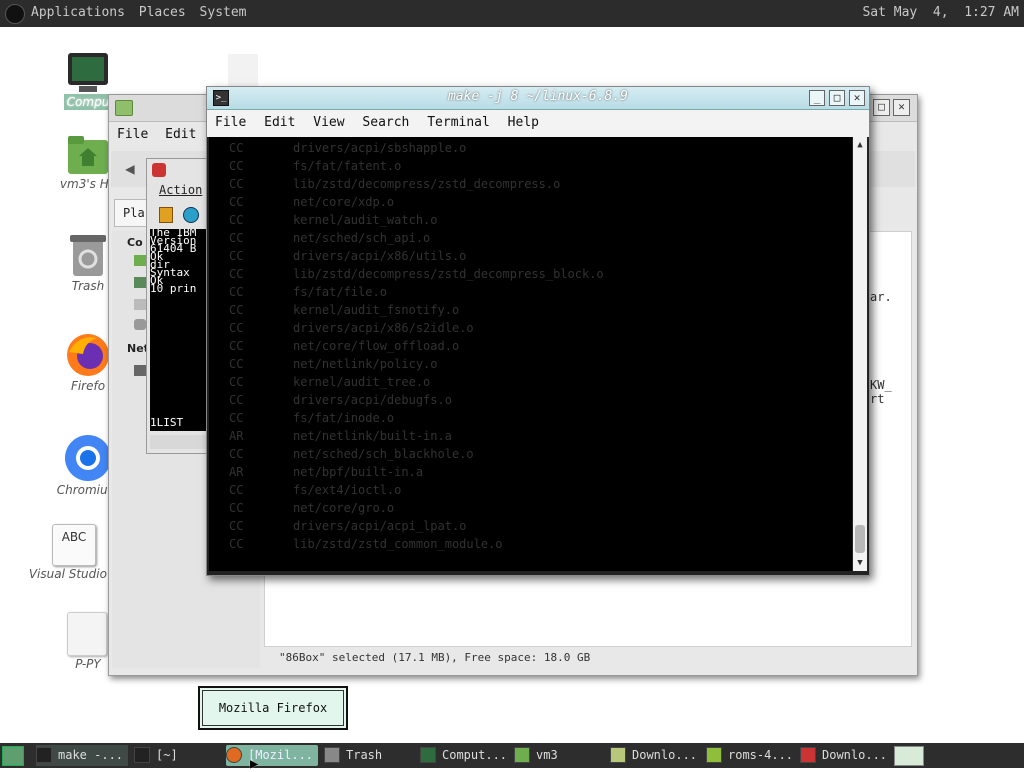 This screenshot has width=1024, height=772. I want to click on emulator-statusbar, so click(179, 442).